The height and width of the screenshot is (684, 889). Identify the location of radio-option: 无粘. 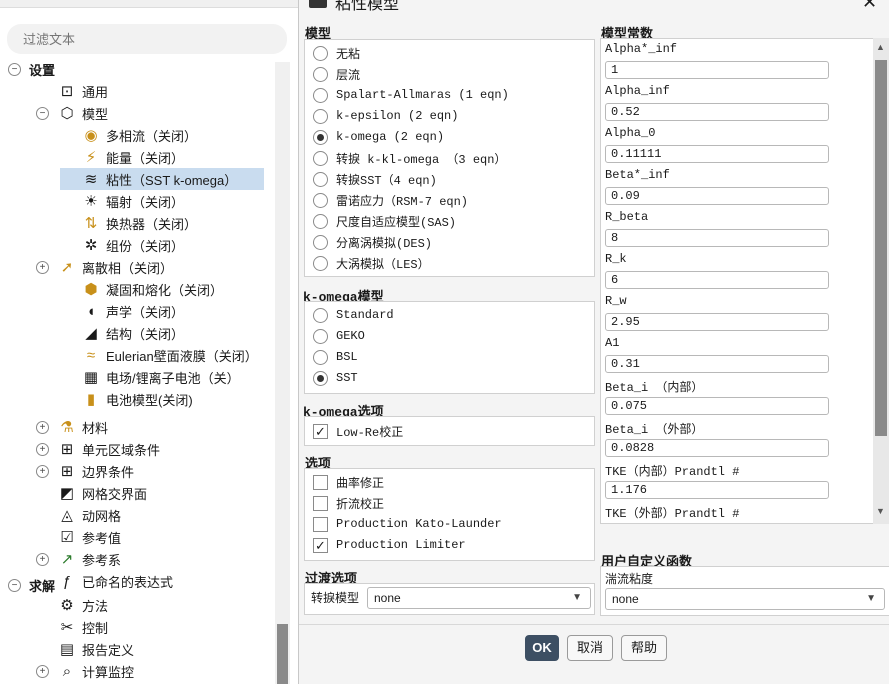
(336, 53).